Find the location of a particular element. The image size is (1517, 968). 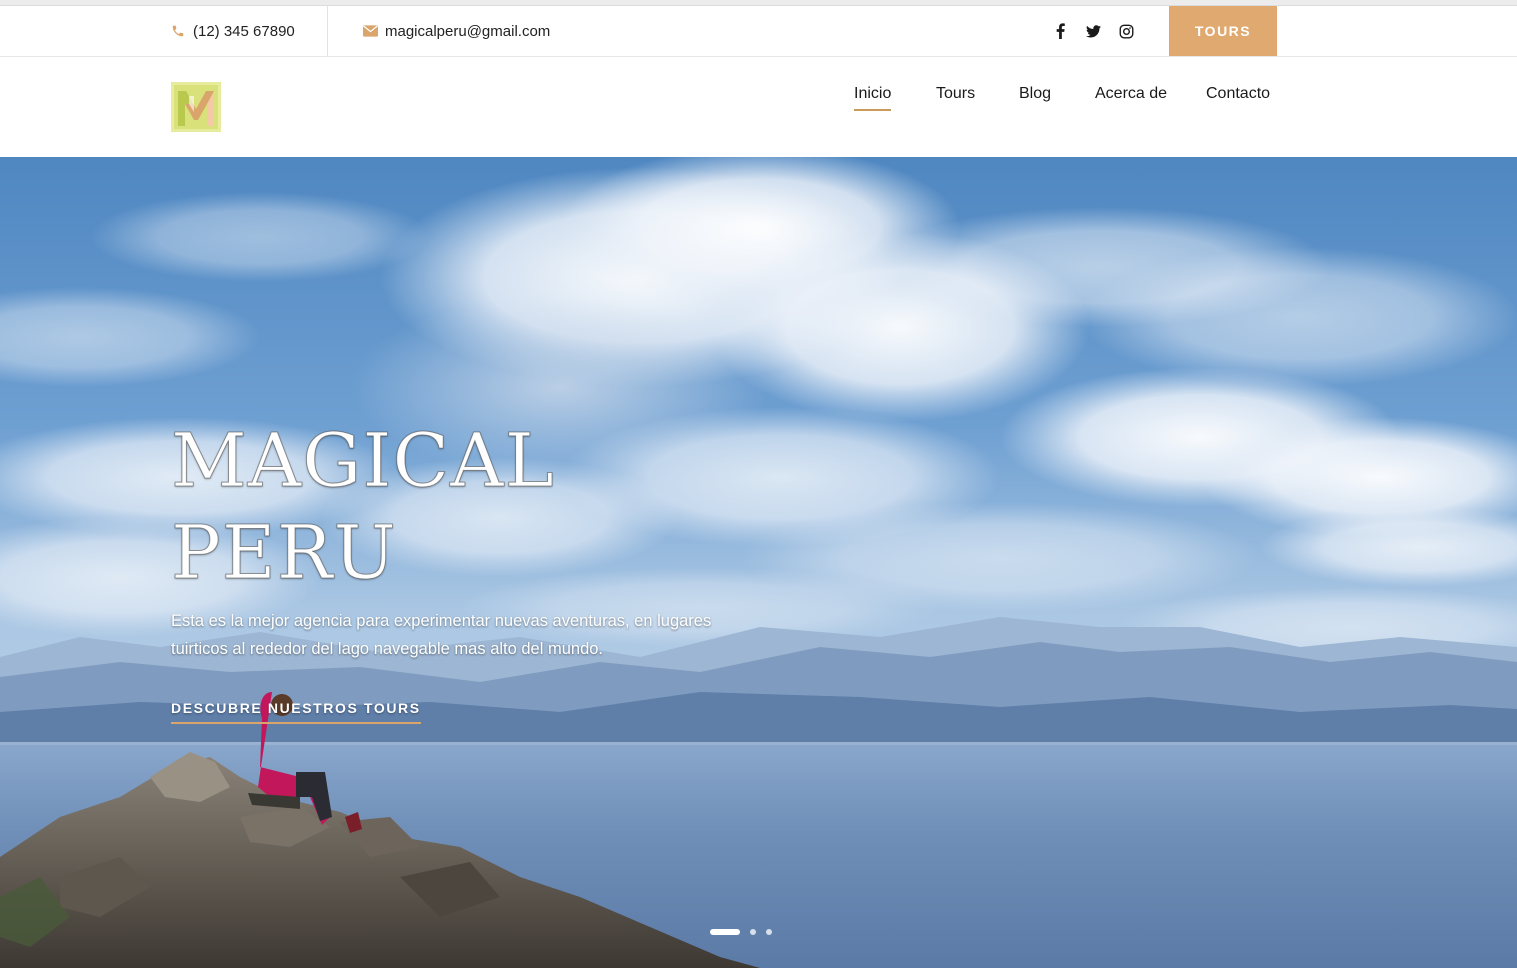

contact-divider is located at coordinates (327, 31).